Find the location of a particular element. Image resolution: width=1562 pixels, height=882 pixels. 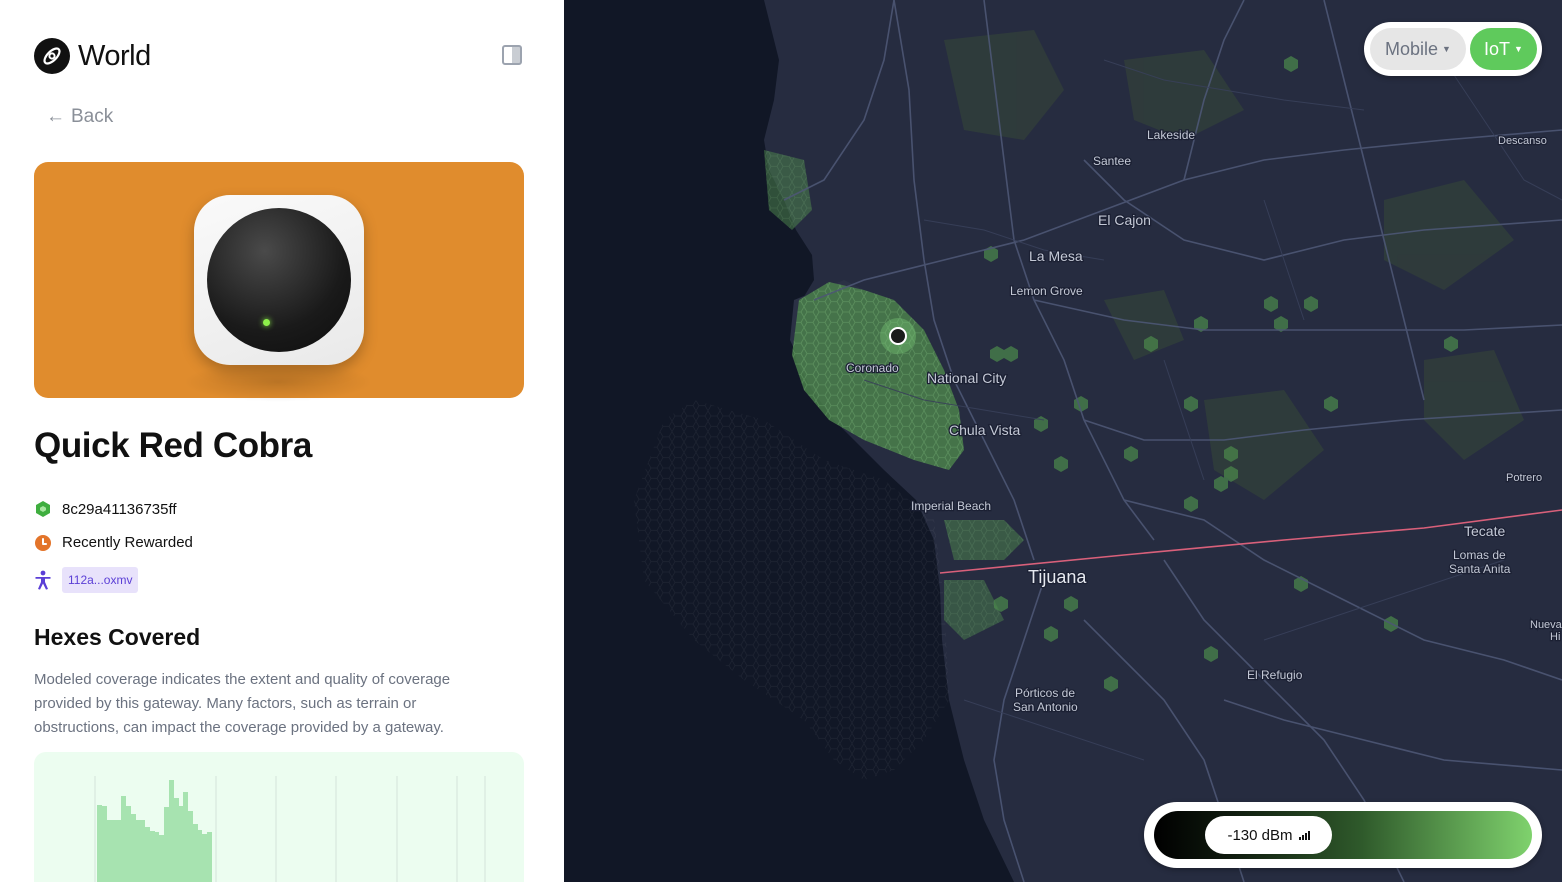

device-dome is located at coordinates (279, 280).